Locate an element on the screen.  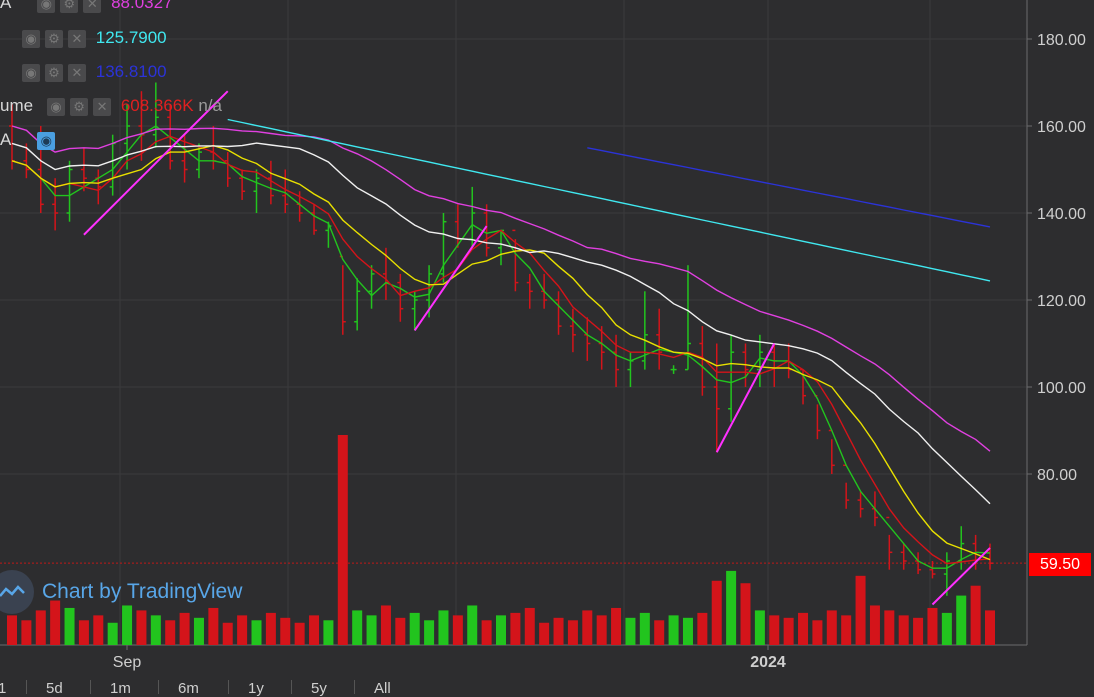
y-tick-label: 80.00 is located at coordinates (1057, 475).